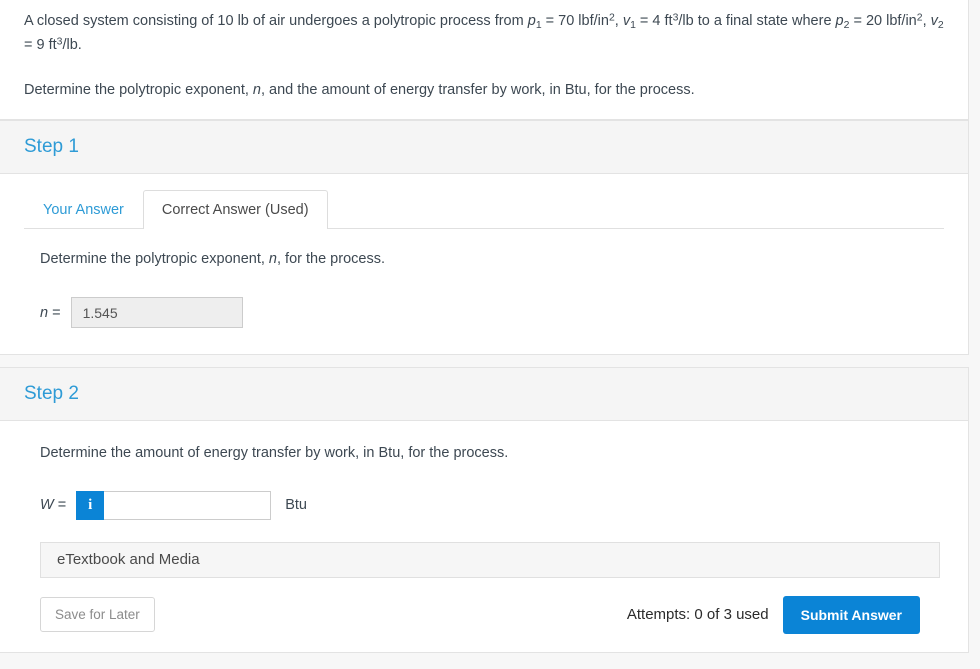 The image size is (980, 669). Describe the element at coordinates (97, 615) in the screenshot. I see `save-for-later-button: Save for Later` at that location.